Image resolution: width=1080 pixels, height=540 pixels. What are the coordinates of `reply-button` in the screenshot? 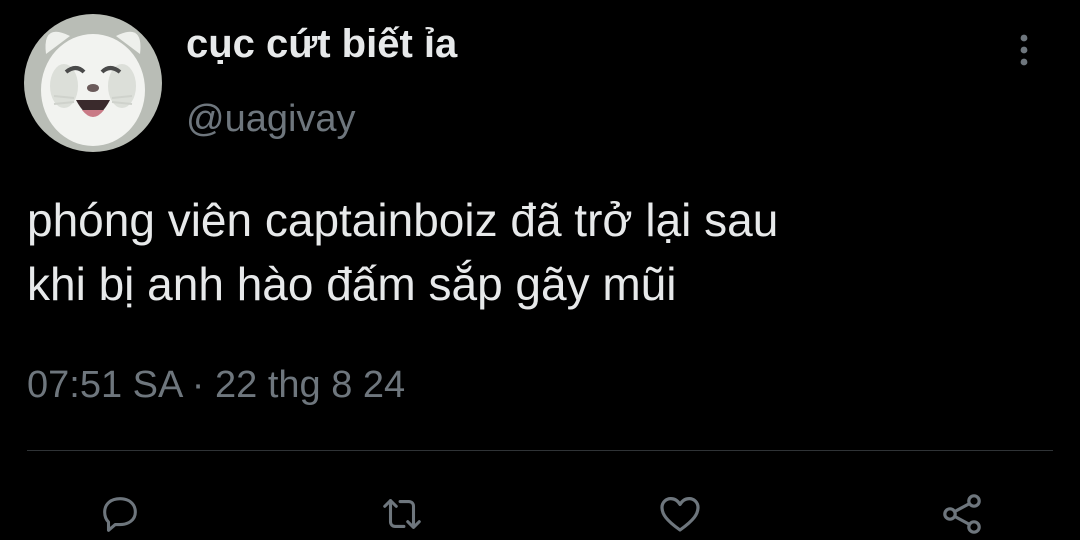 It's located at (120, 514).